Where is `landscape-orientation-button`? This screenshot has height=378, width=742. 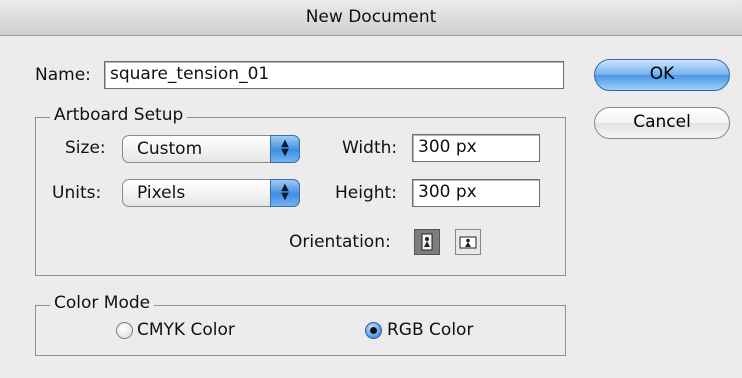
landscape-orientation-button is located at coordinates (468, 242).